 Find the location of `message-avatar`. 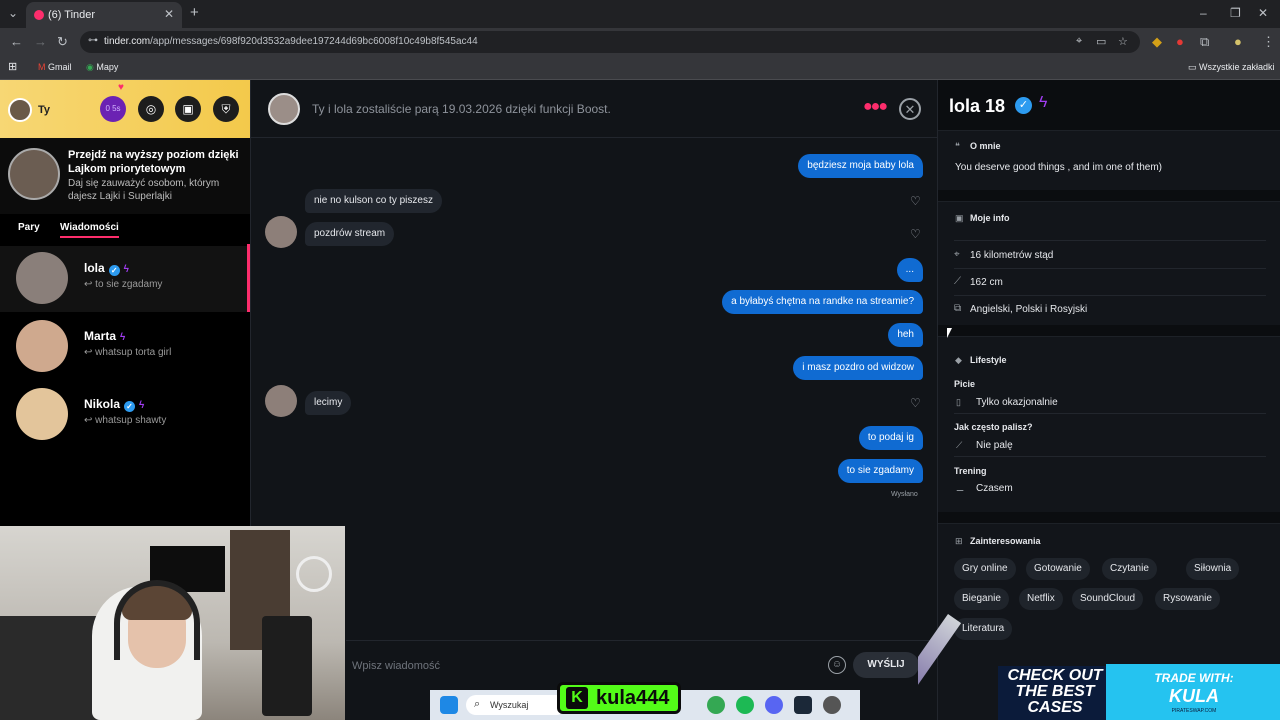

message-avatar is located at coordinates (281, 401).